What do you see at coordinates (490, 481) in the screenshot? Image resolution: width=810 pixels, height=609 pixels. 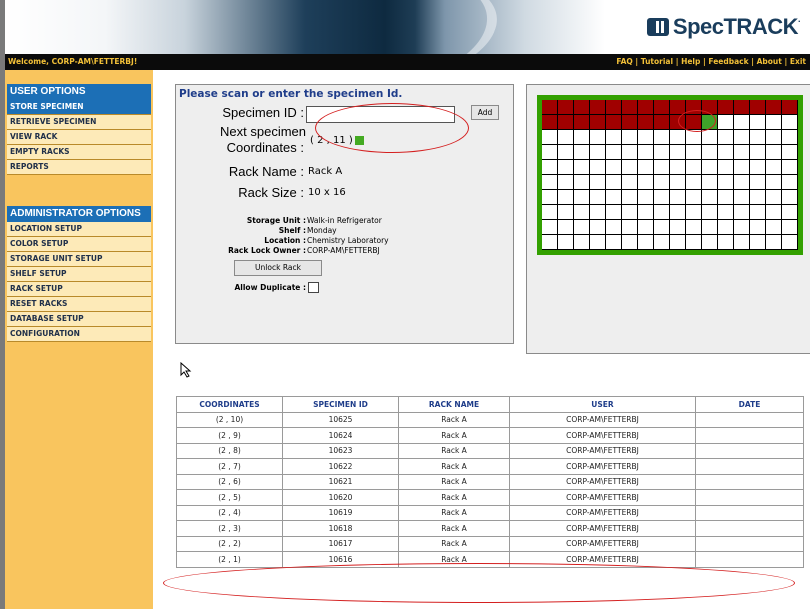 I see `table-row: (2 , 6) 10621 Rack A CORP-AM\FETTERBJ` at bounding box center [490, 481].